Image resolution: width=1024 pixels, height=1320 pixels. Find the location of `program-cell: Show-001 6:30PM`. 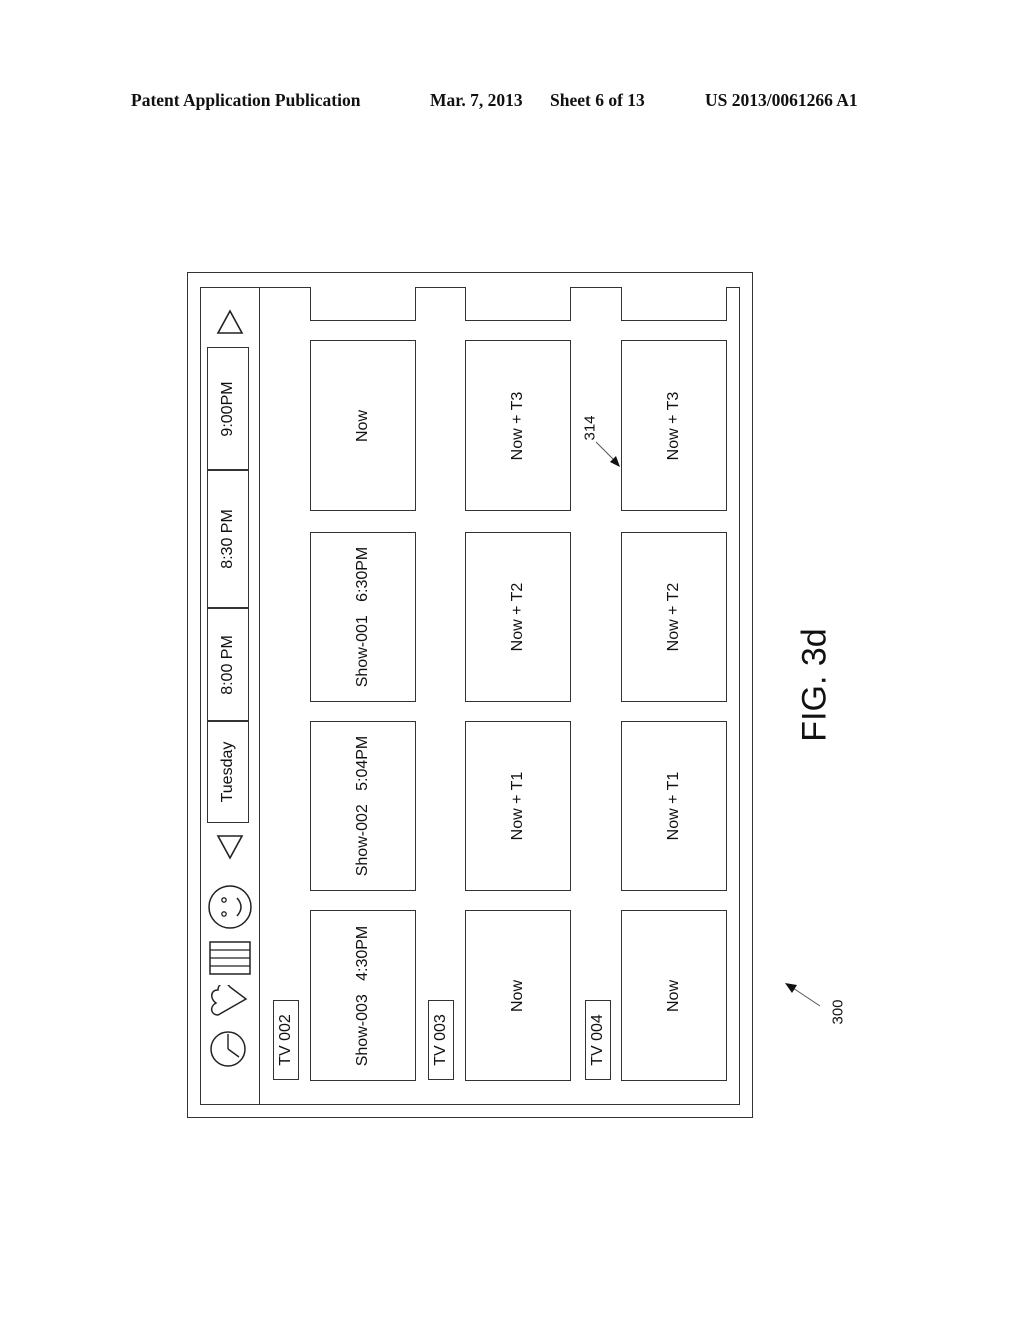

program-cell: Show-001 6:30PM is located at coordinates (363, 617).